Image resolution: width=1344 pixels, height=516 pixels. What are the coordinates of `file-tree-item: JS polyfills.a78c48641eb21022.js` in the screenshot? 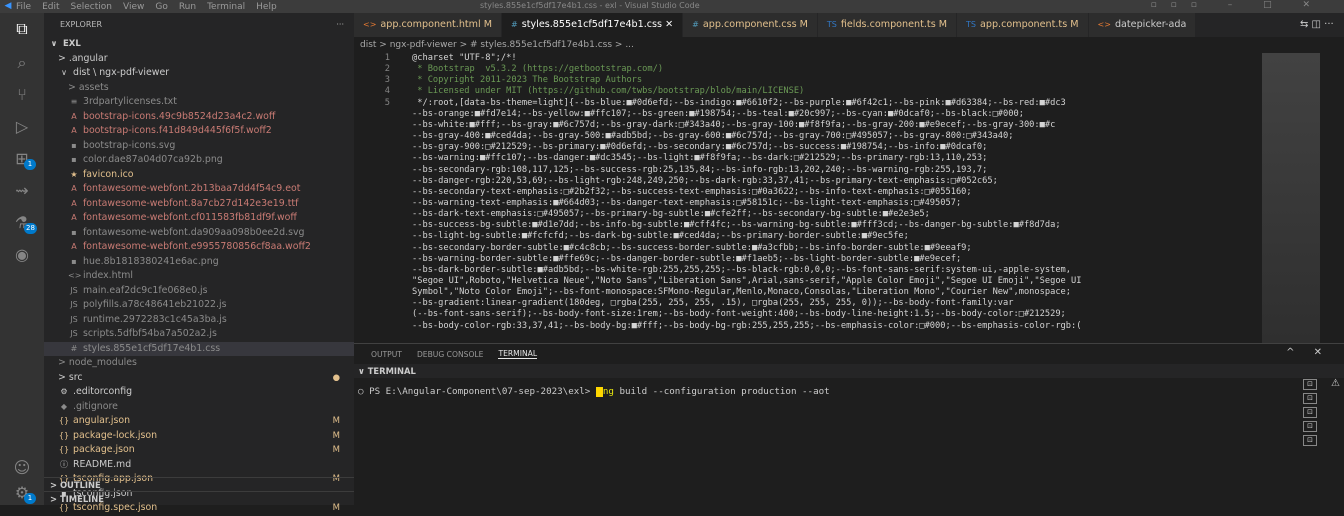 It's located at (199, 305).